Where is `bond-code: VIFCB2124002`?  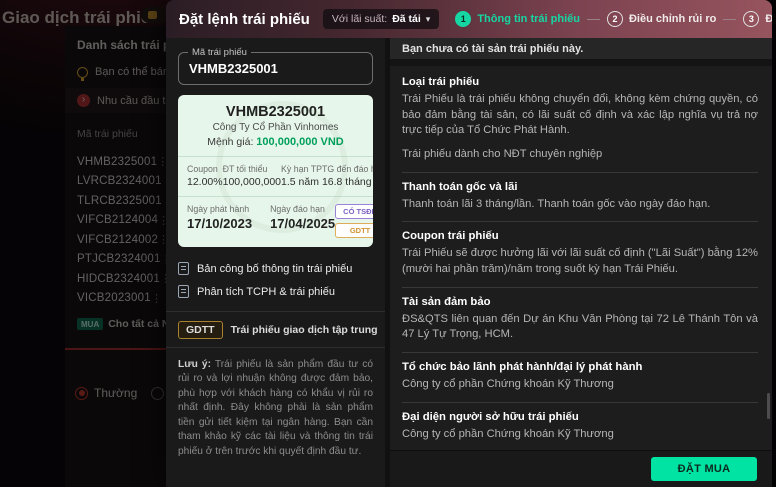
bond-code: VIFCB2124002 is located at coordinates (118, 239).